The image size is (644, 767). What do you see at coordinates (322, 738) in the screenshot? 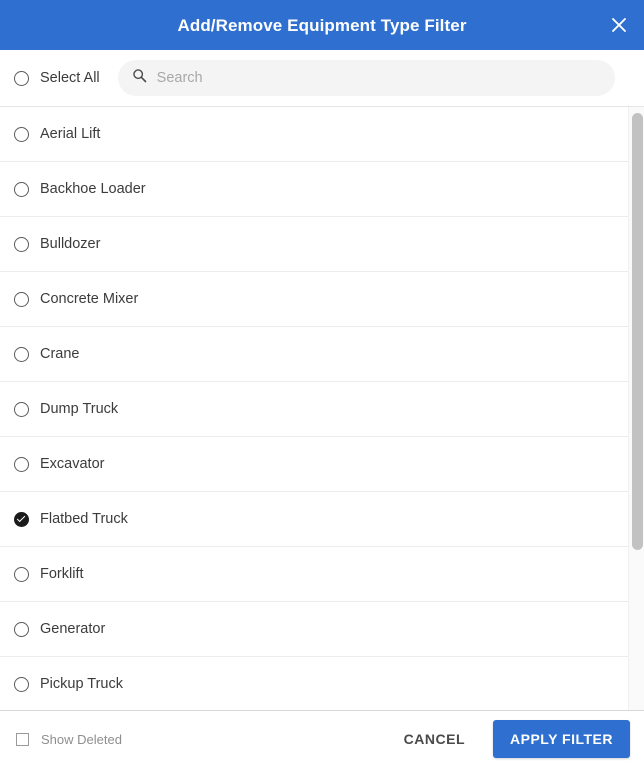
I see `dialog-footer: Show Deleted CANCEL APPLY FILTER` at bounding box center [322, 738].